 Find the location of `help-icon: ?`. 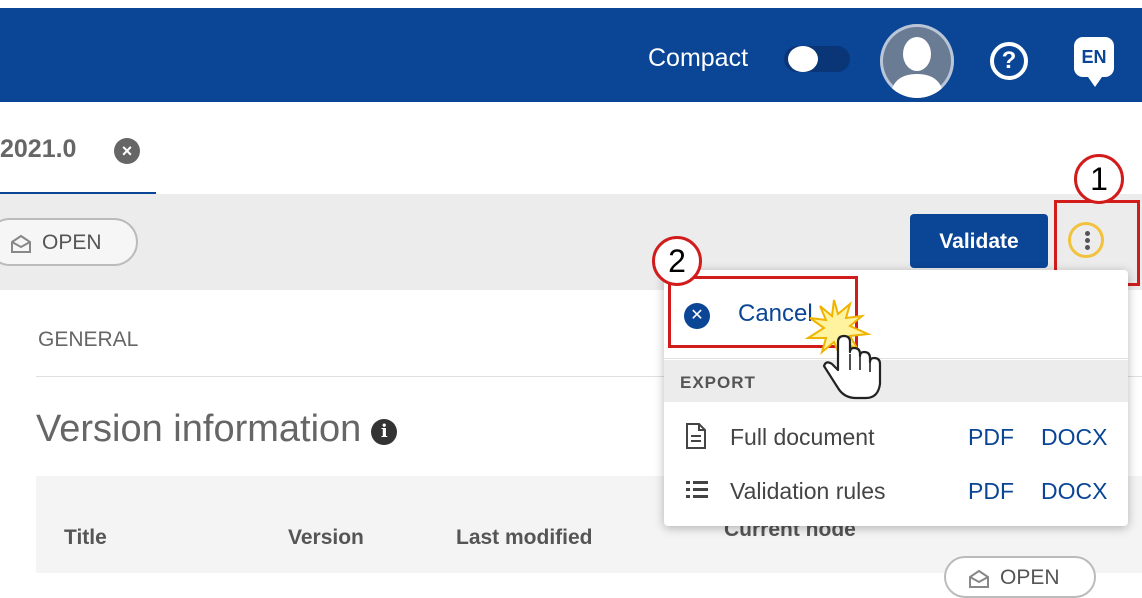

help-icon: ? is located at coordinates (1009, 61).